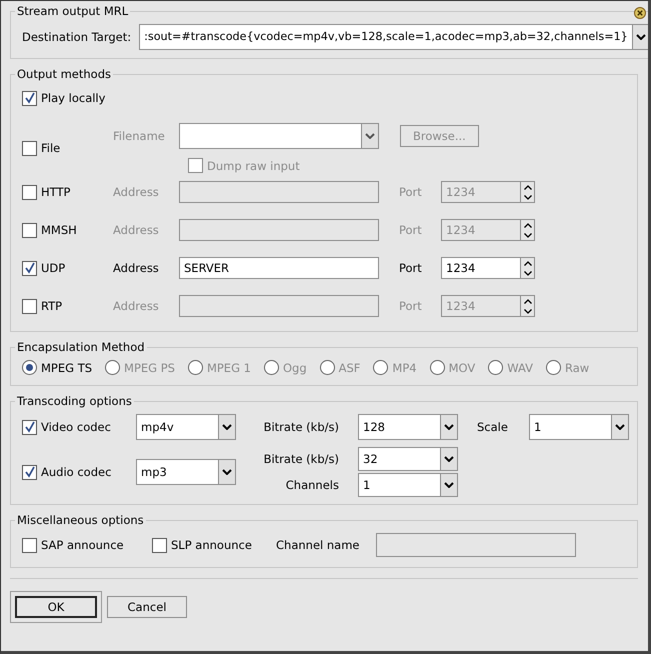  I want to click on checkbox-label: Audio codec, so click(76, 472).